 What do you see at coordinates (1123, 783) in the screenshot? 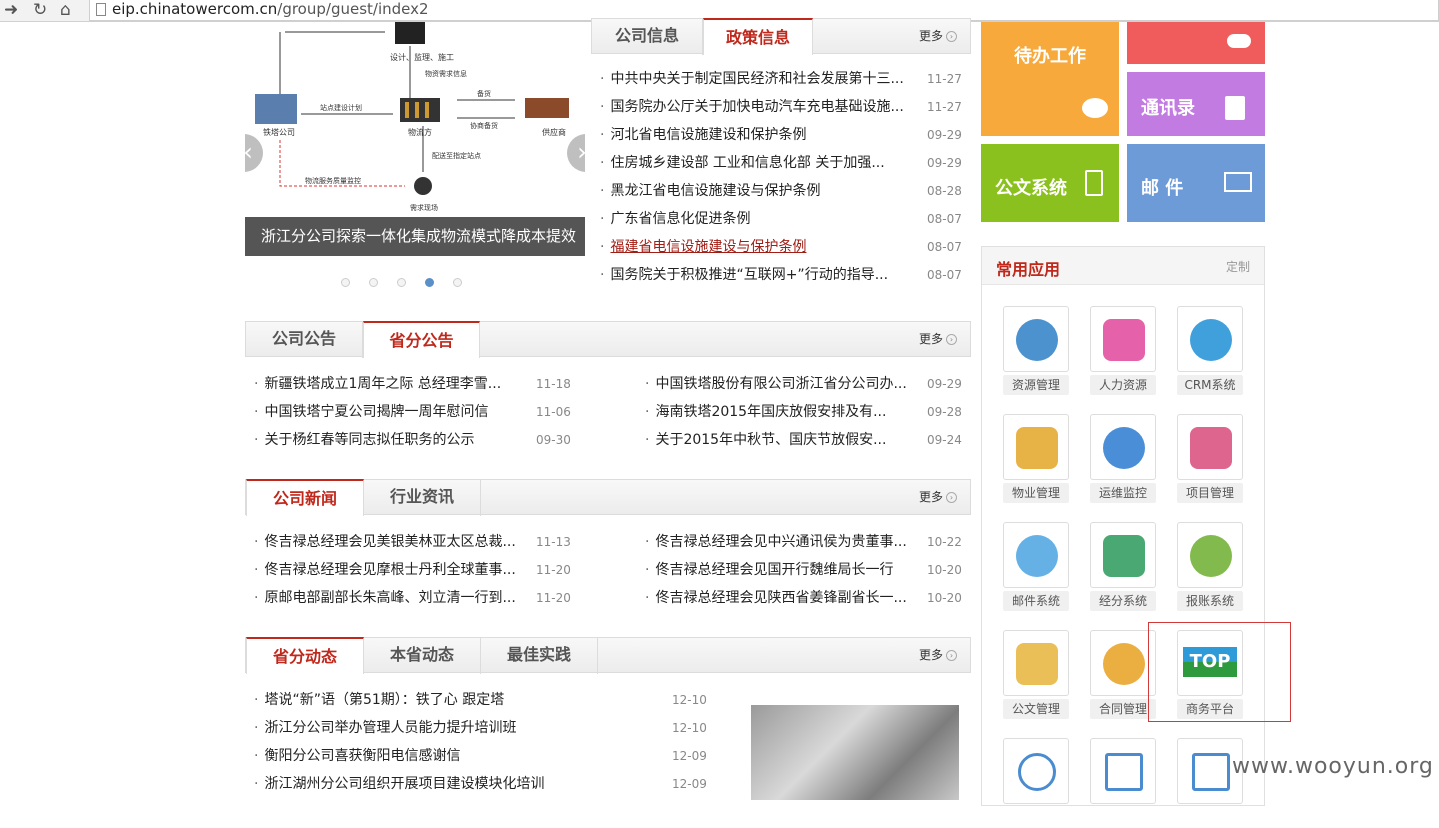
I see `growth-chart-icon` at bounding box center [1123, 783].